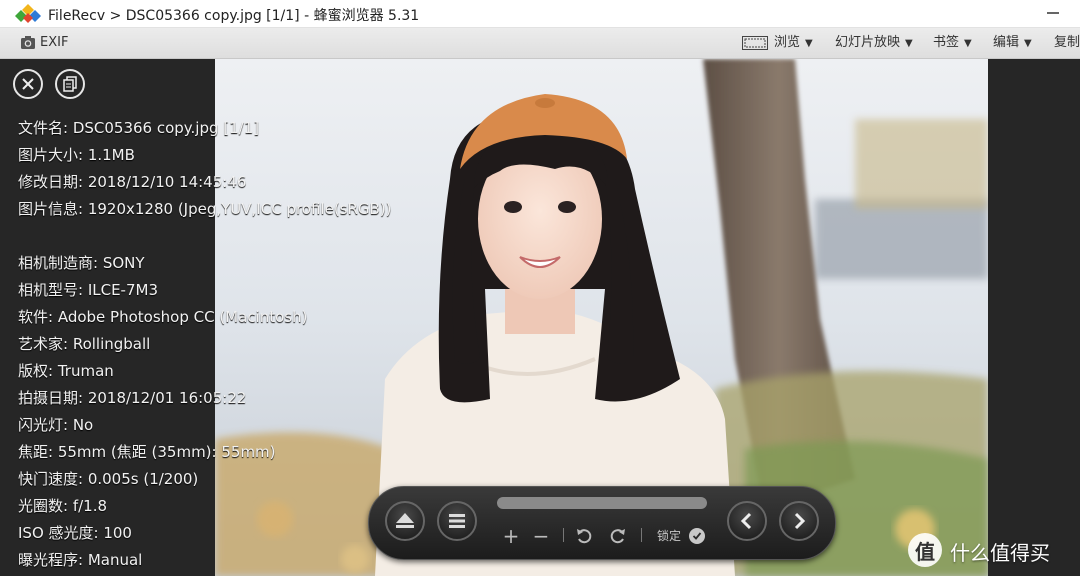  I want to click on info-aperture: 光圈数: f/1.8, so click(63, 506).